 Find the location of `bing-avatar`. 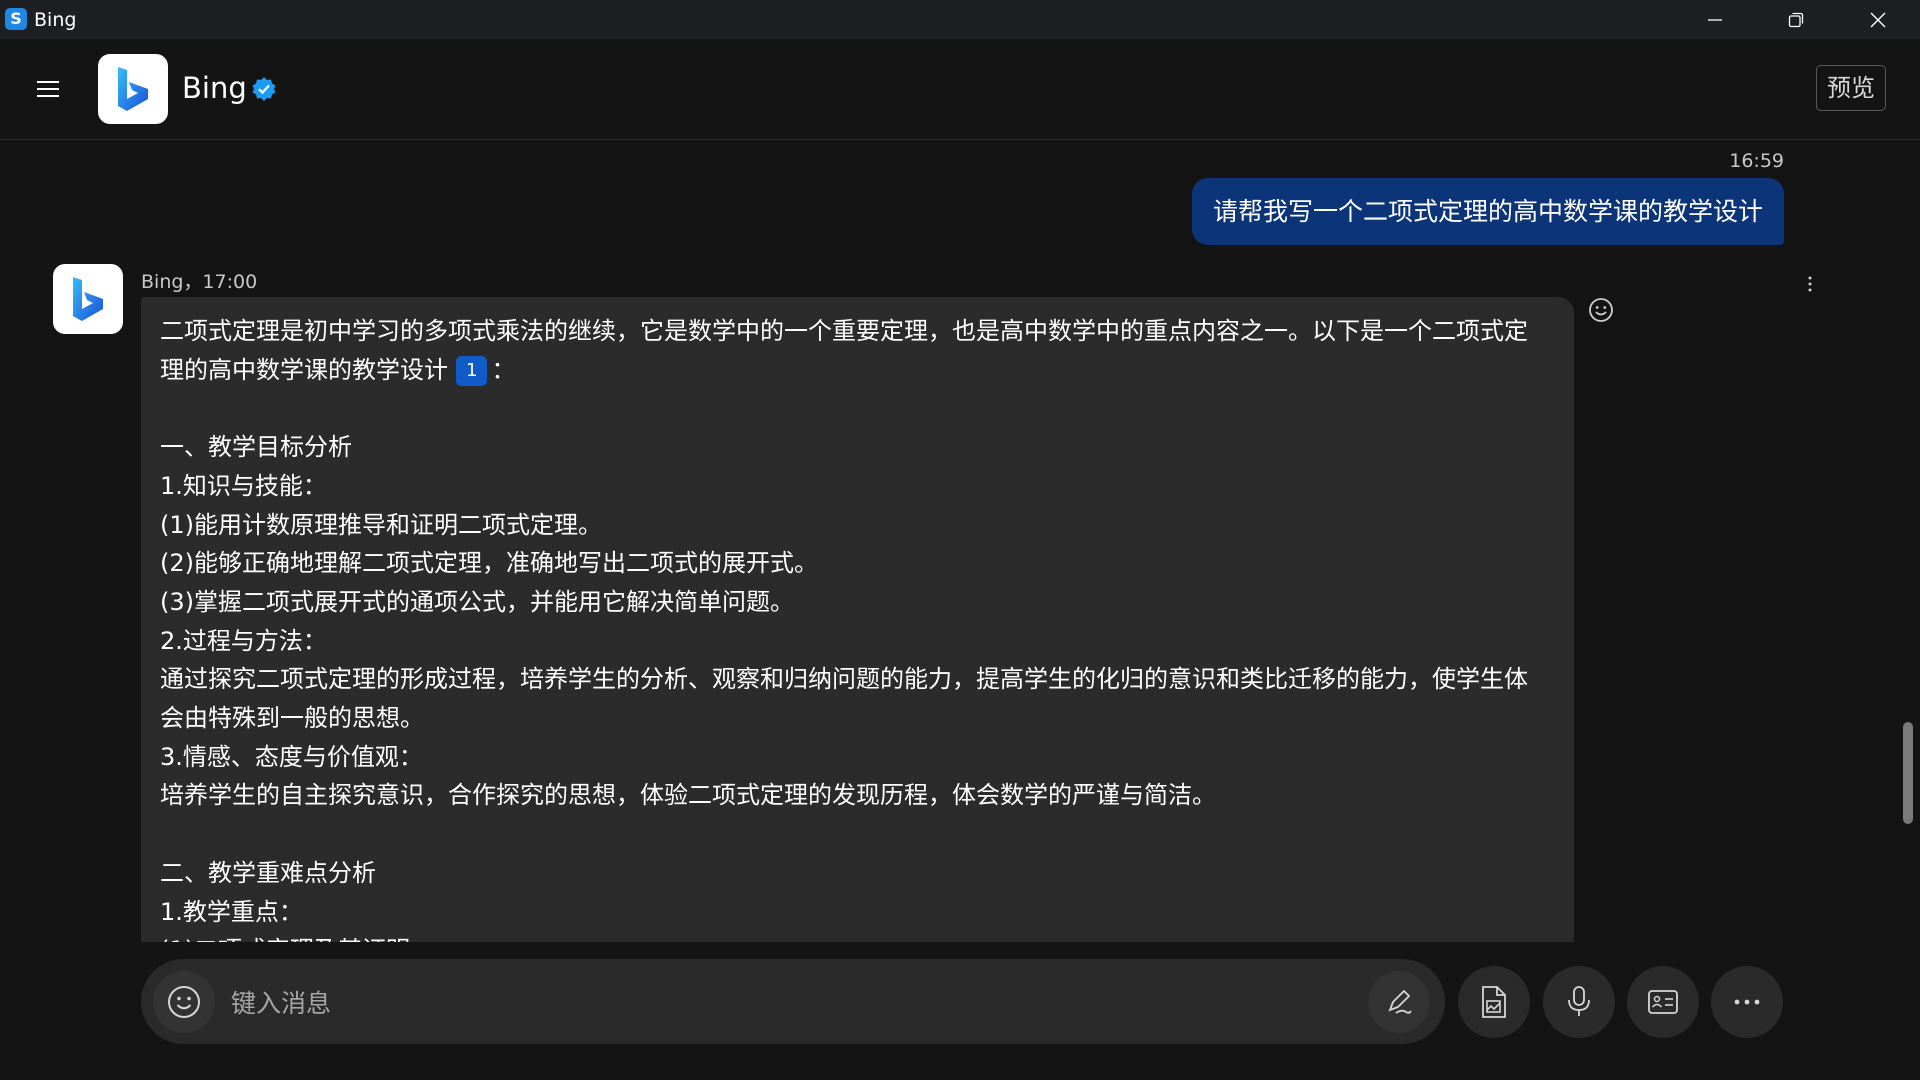

bing-avatar is located at coordinates (133, 89).